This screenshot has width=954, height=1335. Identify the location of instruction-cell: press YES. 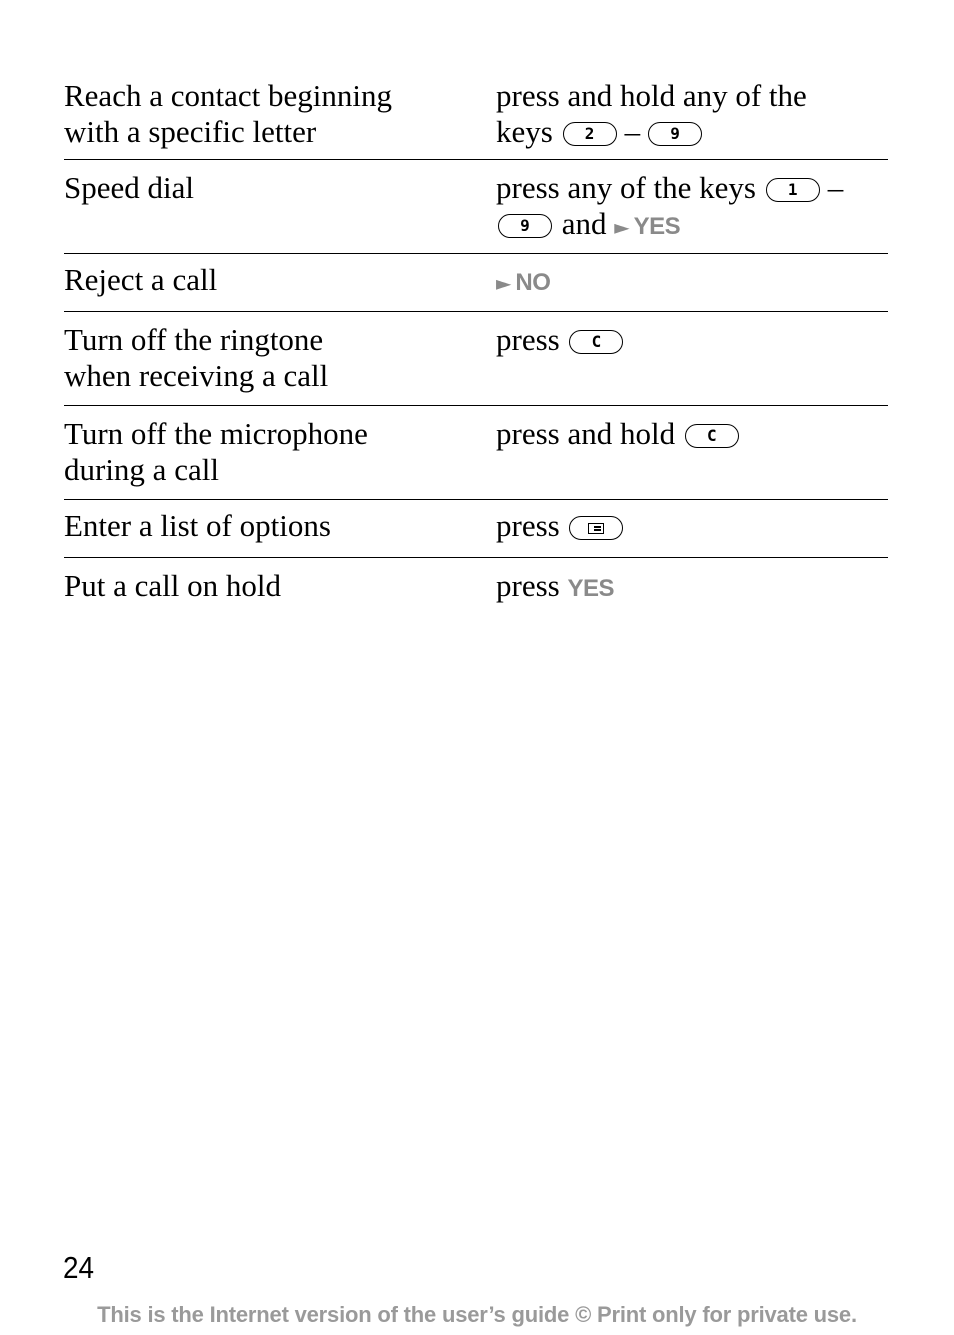
(692, 592).